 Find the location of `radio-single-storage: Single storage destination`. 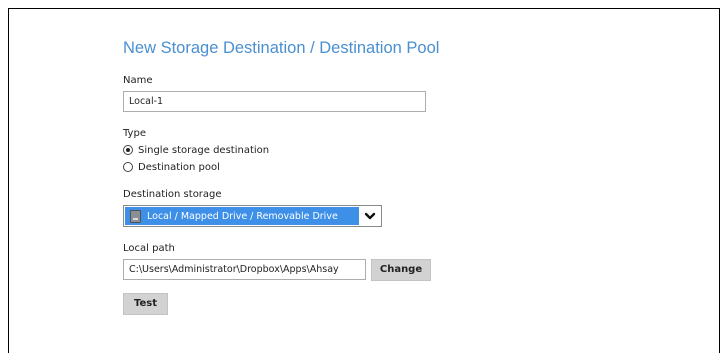

radio-single-storage: Single storage destination is located at coordinates (196, 150).